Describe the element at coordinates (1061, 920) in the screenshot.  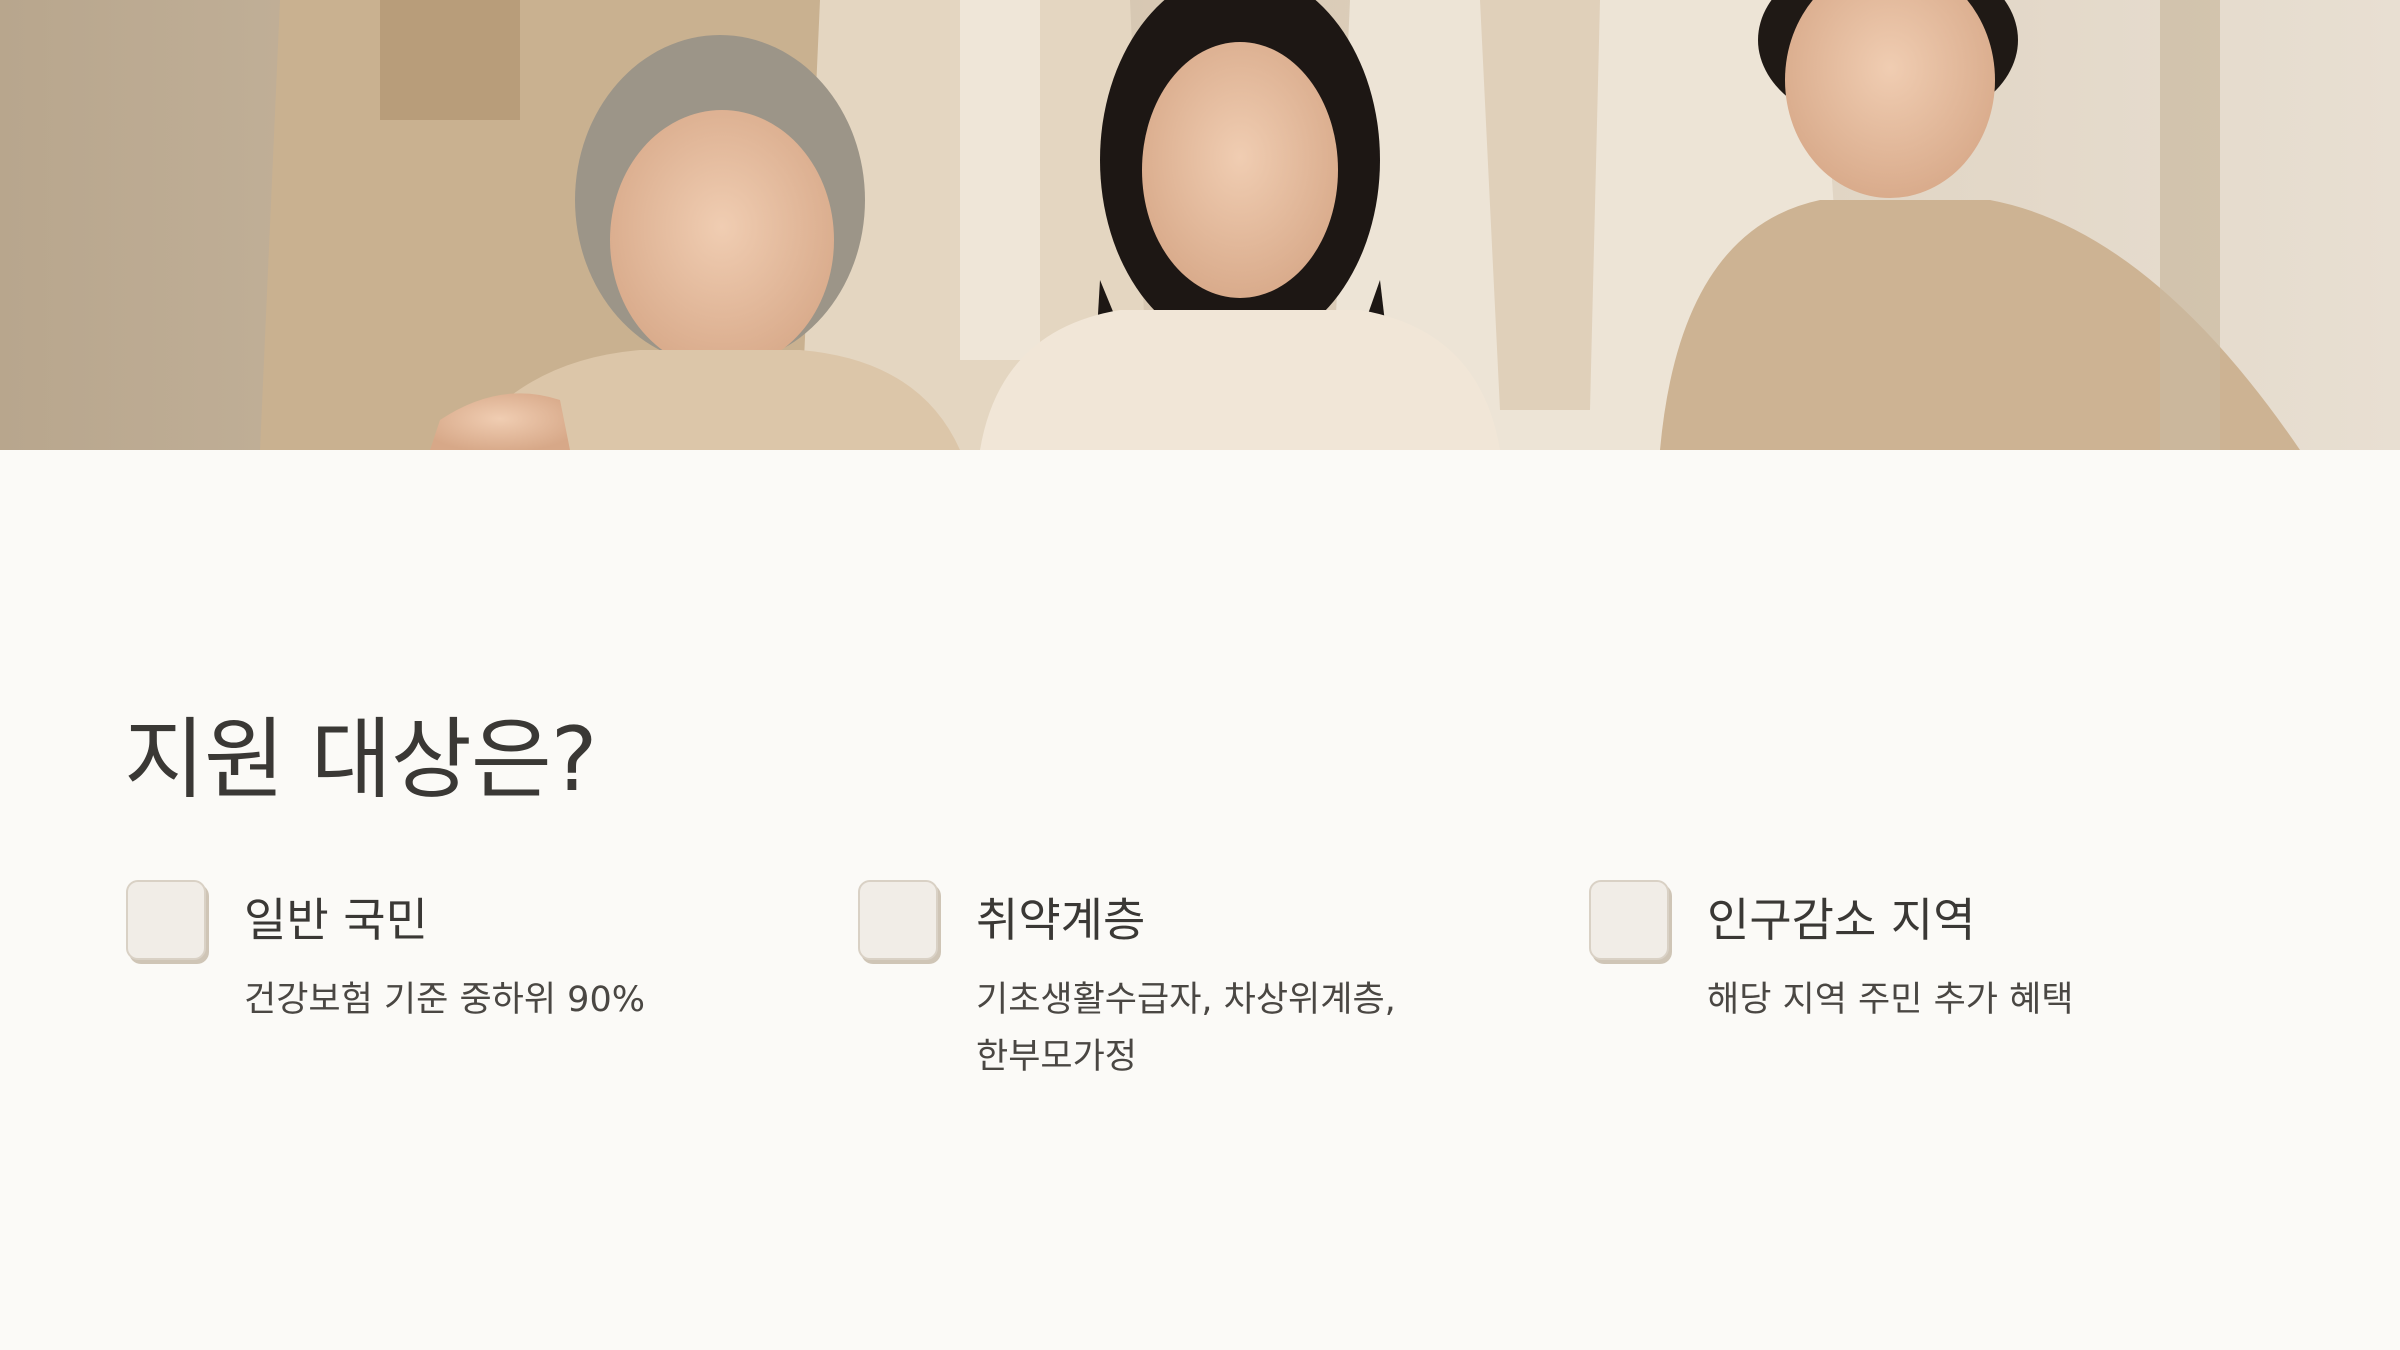
I see `card-label: 취약계층` at that location.